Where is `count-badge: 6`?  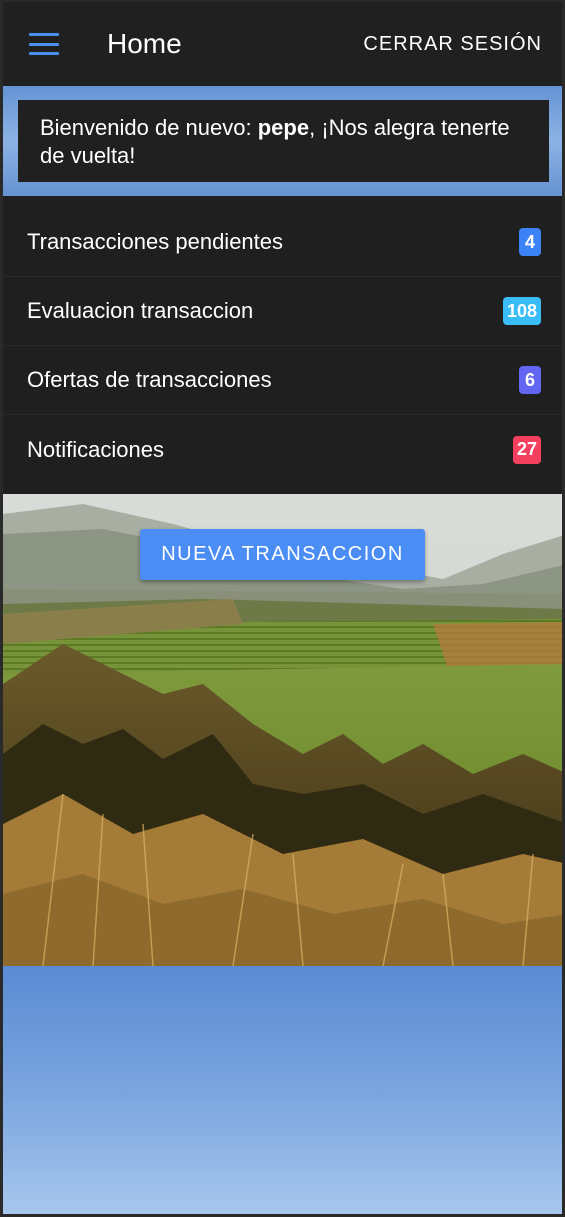 count-badge: 6 is located at coordinates (530, 380).